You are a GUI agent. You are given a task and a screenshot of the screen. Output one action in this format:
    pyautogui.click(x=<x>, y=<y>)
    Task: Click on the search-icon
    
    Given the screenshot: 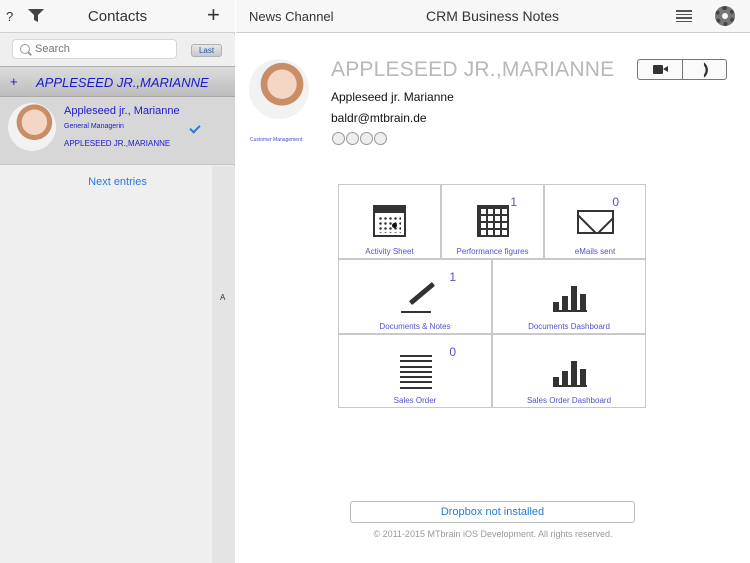 What is the action you would take?
    pyautogui.click(x=25, y=49)
    